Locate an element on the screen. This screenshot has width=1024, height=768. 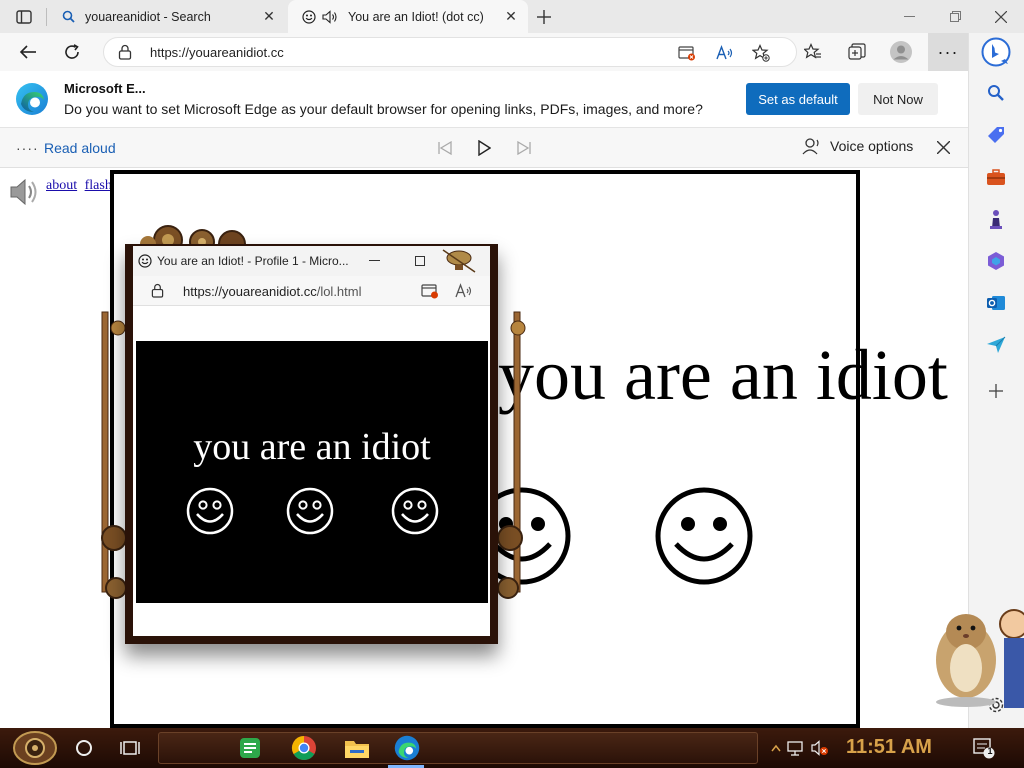
taskbar-chrome-app is located at coordinates (304, 748).